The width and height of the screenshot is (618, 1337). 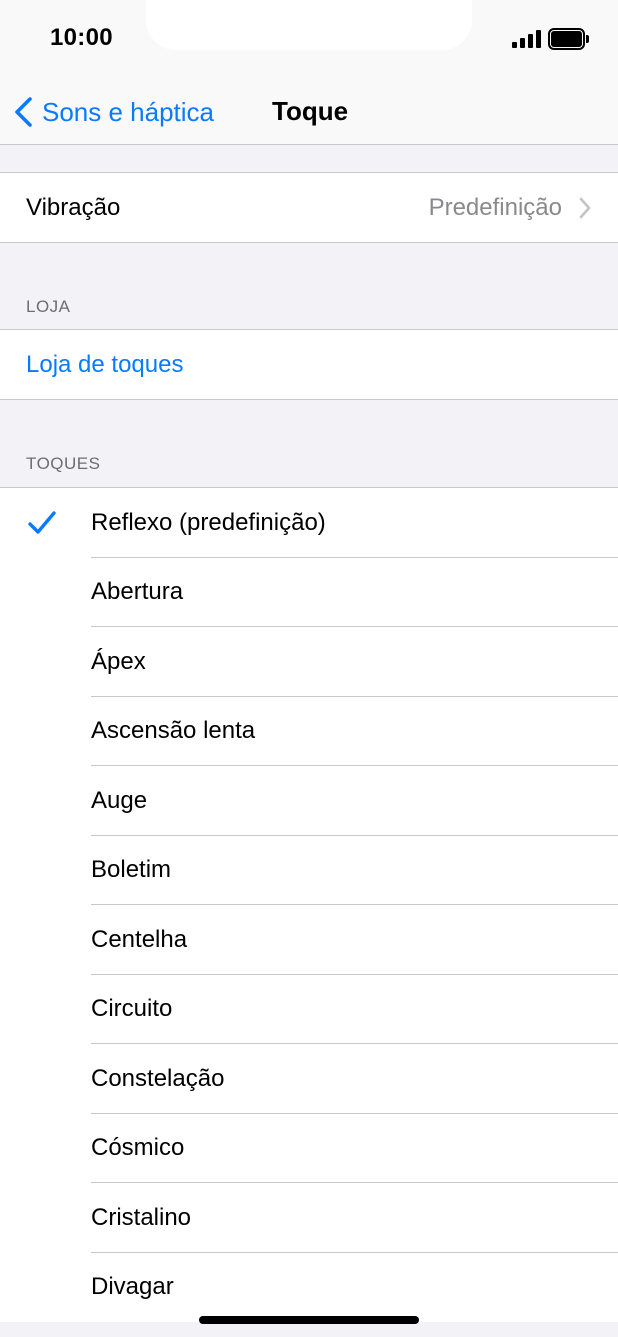 I want to click on status-bar: 10:00, so click(x=309, y=40).